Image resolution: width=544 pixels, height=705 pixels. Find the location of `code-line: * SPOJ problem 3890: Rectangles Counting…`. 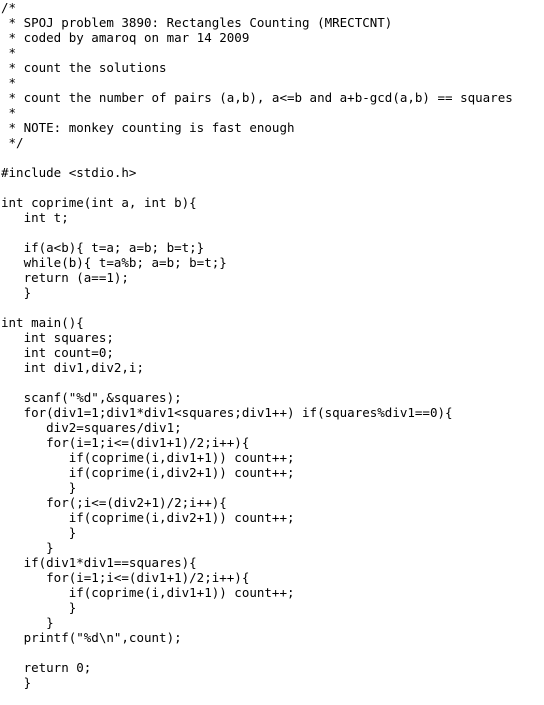

code-line: * SPOJ problem 3890: Rectangles Counting… is located at coordinates (197, 22).